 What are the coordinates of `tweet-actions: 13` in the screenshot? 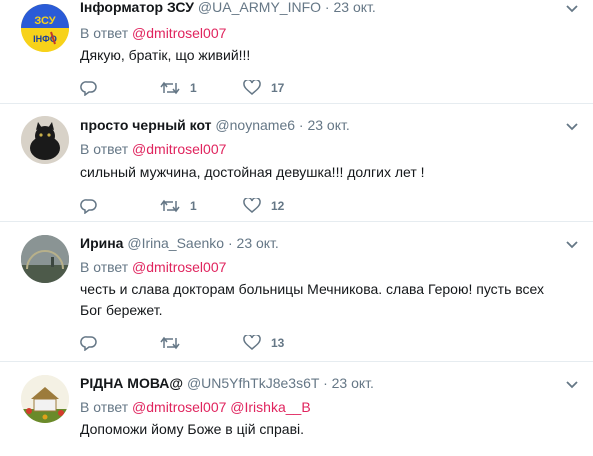 It's located at (230, 343).